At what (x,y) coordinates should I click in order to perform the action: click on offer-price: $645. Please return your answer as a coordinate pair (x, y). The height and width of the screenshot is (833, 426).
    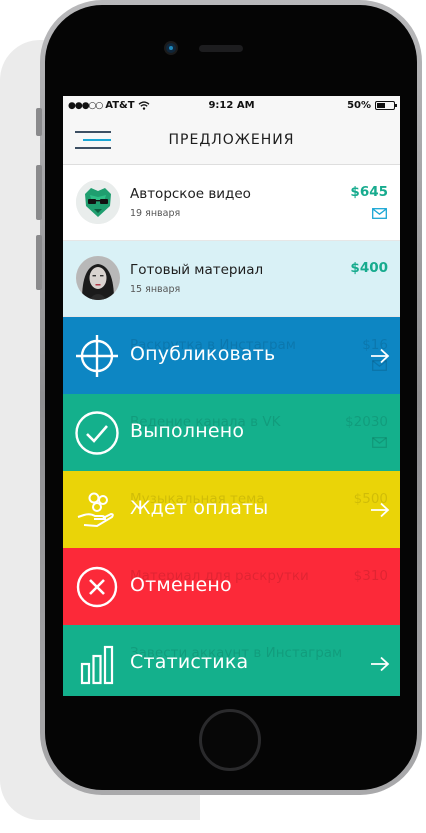
    Looking at the image, I should click on (369, 192).